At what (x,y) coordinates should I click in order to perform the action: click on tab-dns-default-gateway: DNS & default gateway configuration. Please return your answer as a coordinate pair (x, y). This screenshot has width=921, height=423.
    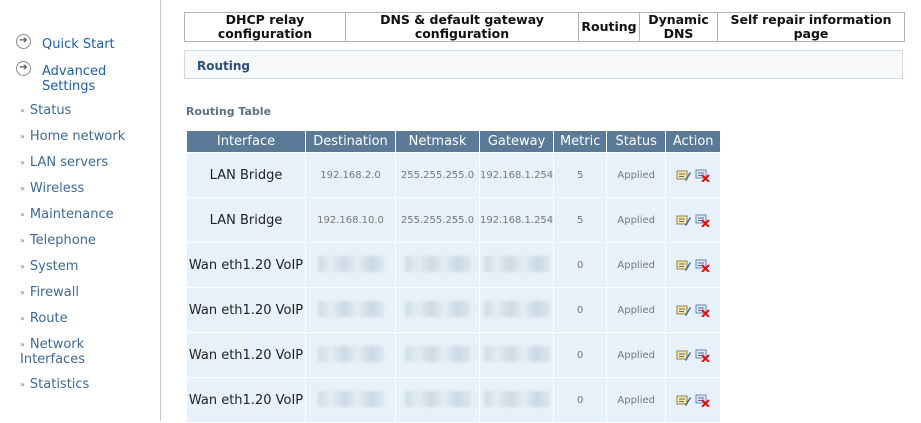
    Looking at the image, I should click on (462, 27).